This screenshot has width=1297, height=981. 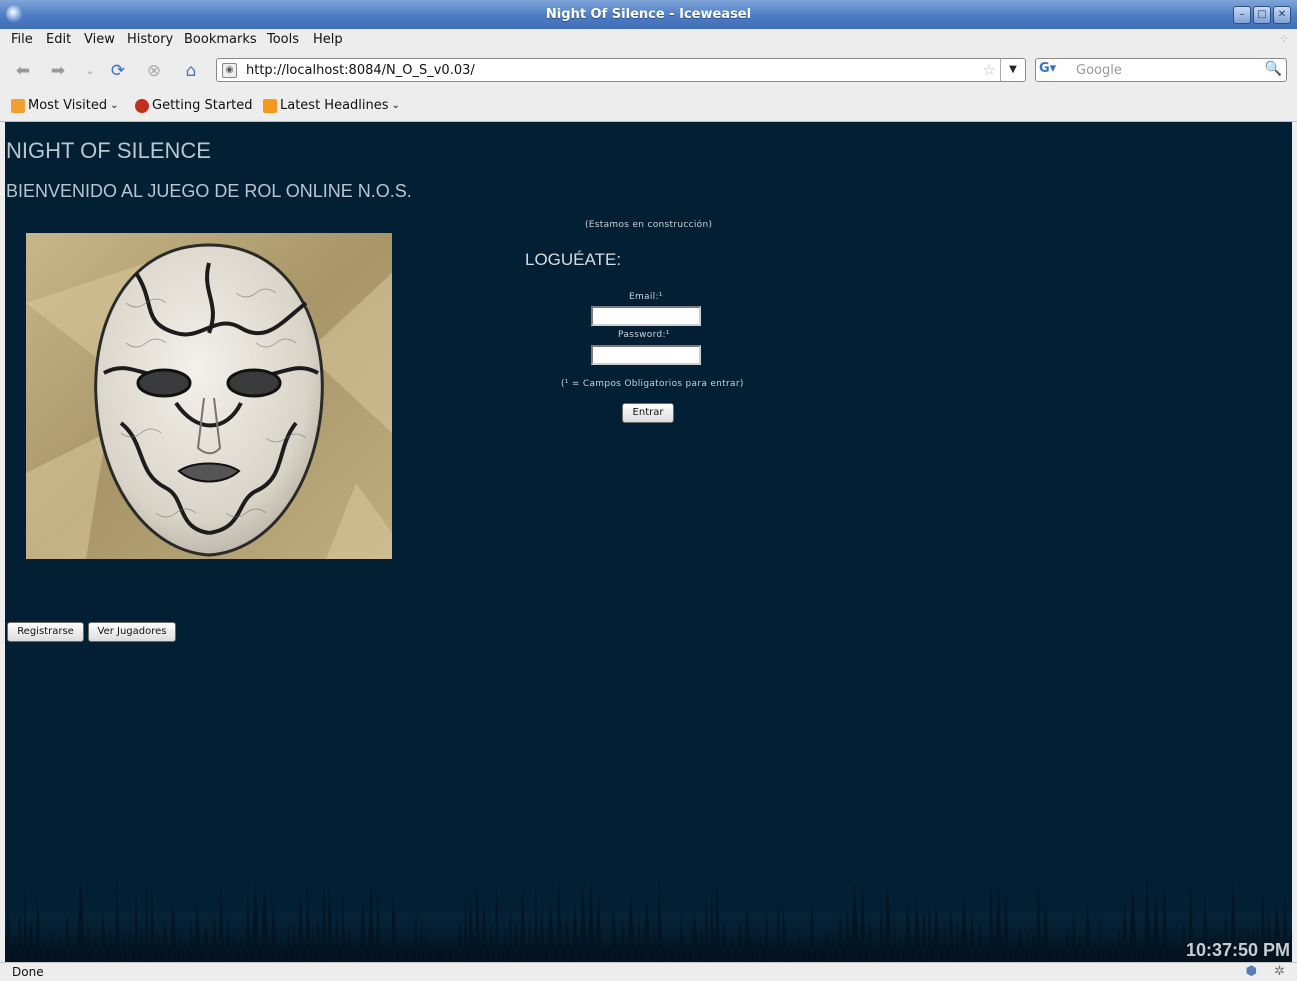 I want to click on register-button: Registrarse, so click(x=45, y=632).